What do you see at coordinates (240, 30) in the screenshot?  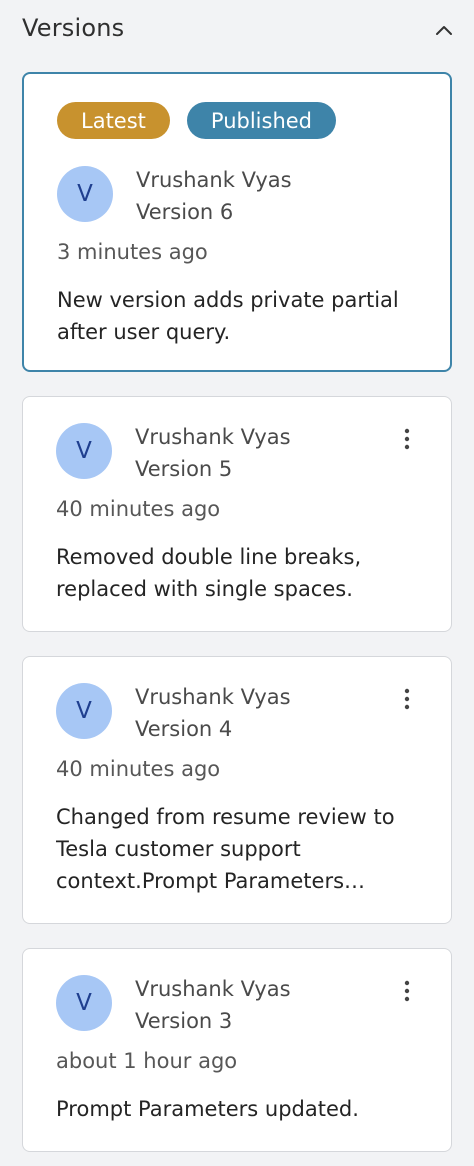 I see `versions-header: Versions` at bounding box center [240, 30].